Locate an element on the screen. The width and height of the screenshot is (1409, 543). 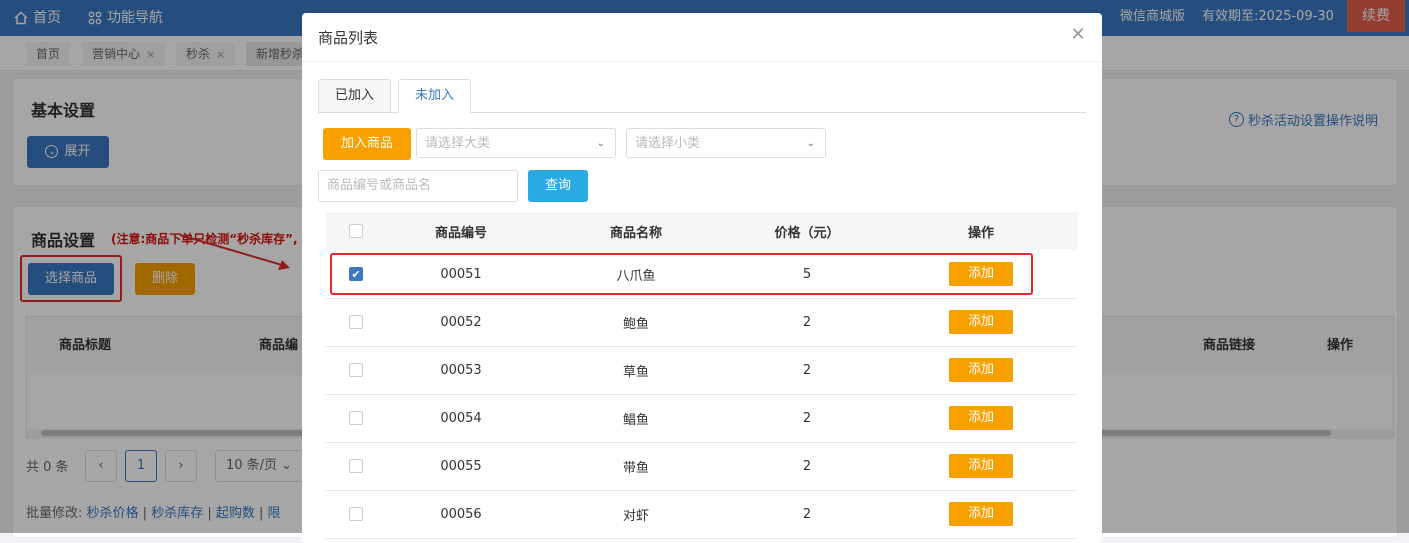
cell-code: 00052 is located at coordinates (461, 322).